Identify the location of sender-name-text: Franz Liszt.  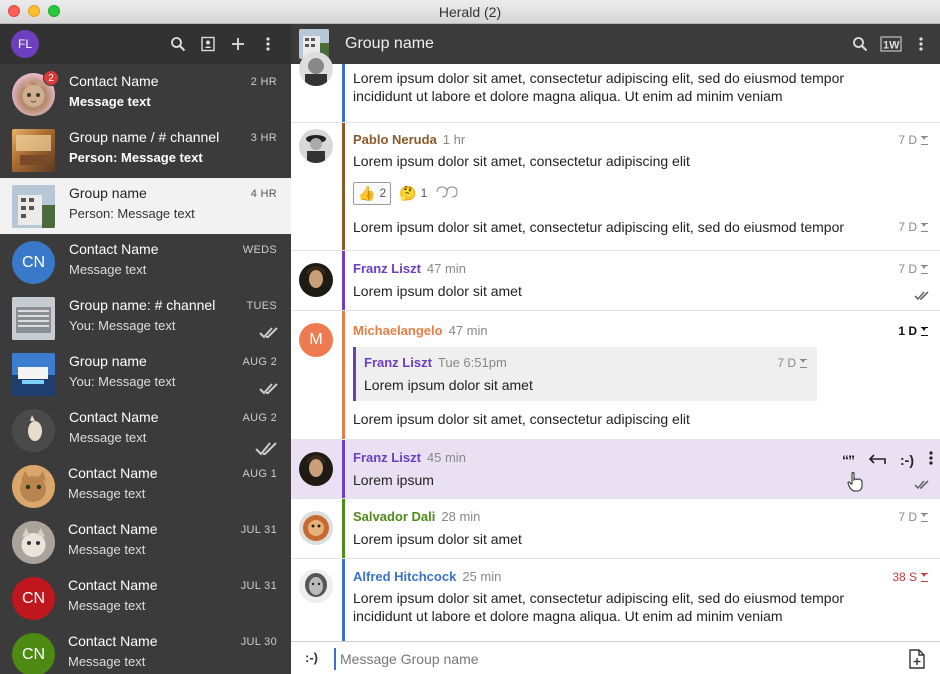
(387, 457).